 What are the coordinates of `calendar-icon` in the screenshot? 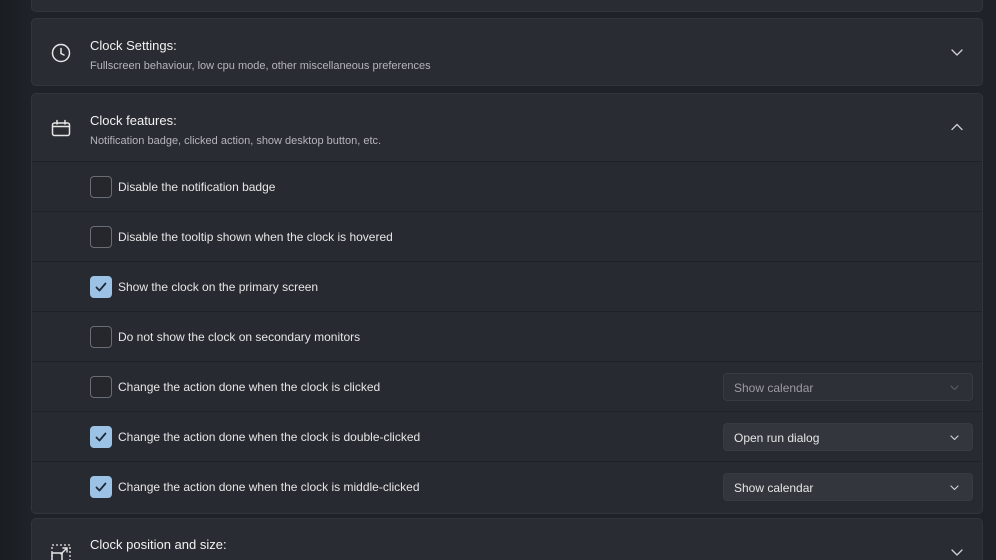 It's located at (61, 128).